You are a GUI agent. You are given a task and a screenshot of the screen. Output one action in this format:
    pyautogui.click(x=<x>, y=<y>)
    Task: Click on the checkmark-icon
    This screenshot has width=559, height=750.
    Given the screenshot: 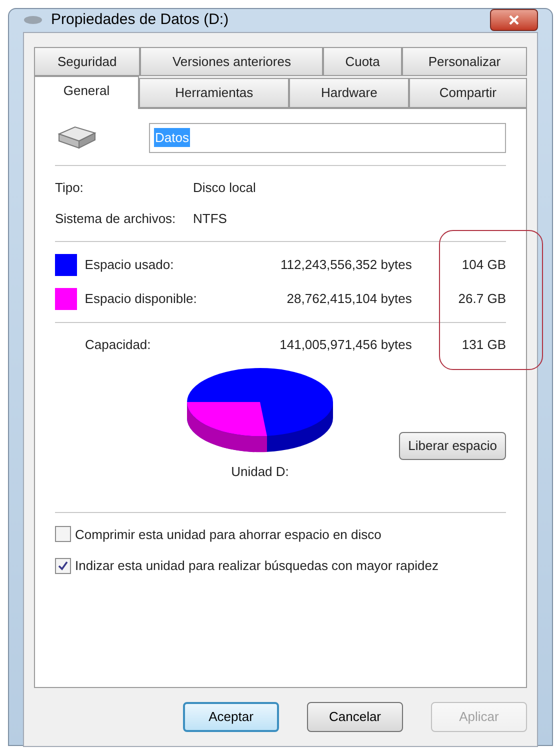 What is the action you would take?
    pyautogui.click(x=63, y=565)
    